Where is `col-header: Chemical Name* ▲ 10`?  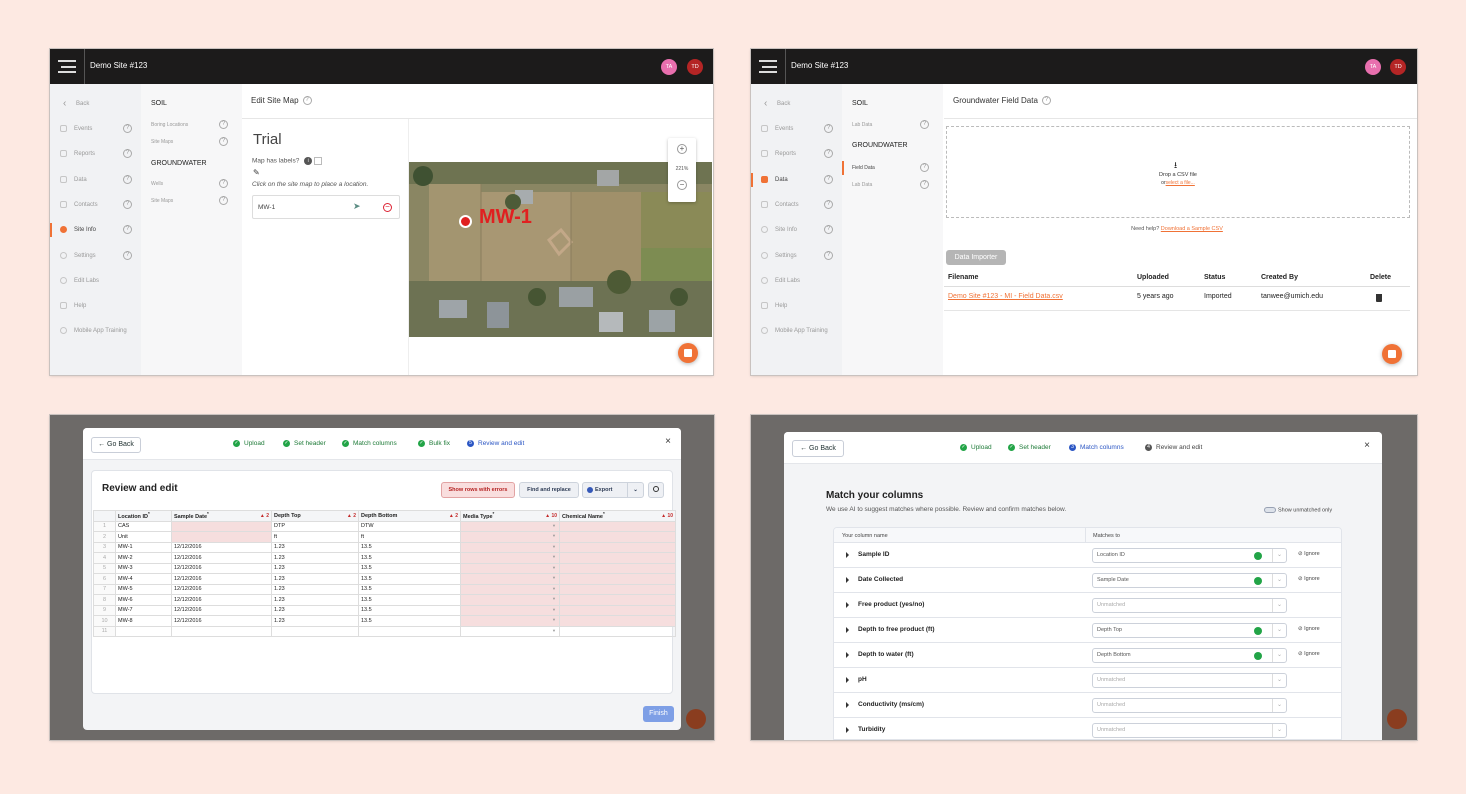 col-header: Chemical Name* ▲ 10 is located at coordinates (617, 516).